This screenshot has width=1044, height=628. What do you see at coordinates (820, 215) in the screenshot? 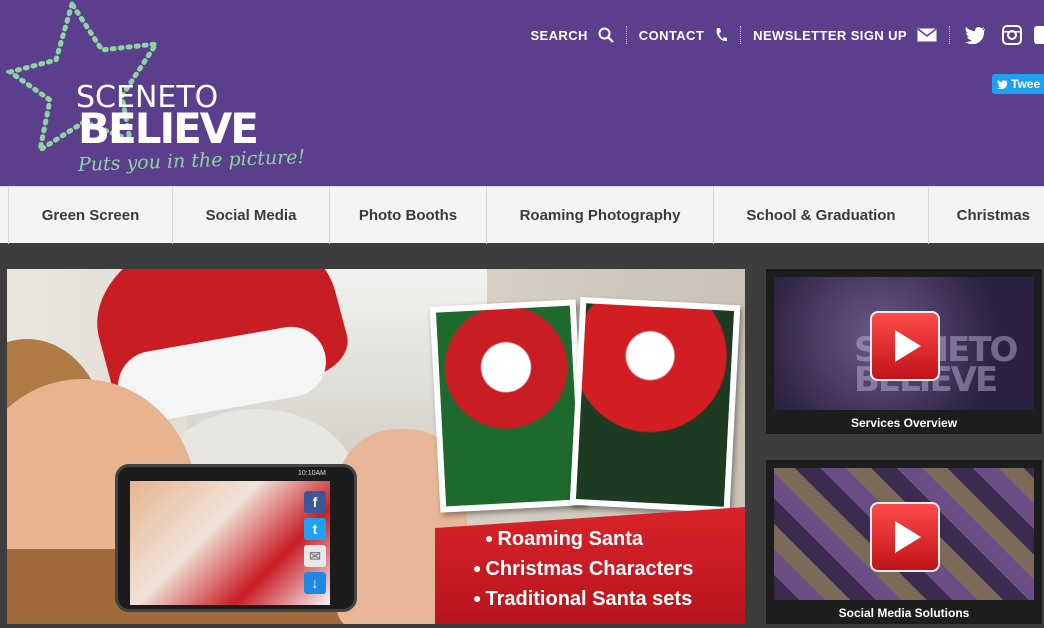
I see `nav-tab-school-graduation: School & Graduation` at bounding box center [820, 215].